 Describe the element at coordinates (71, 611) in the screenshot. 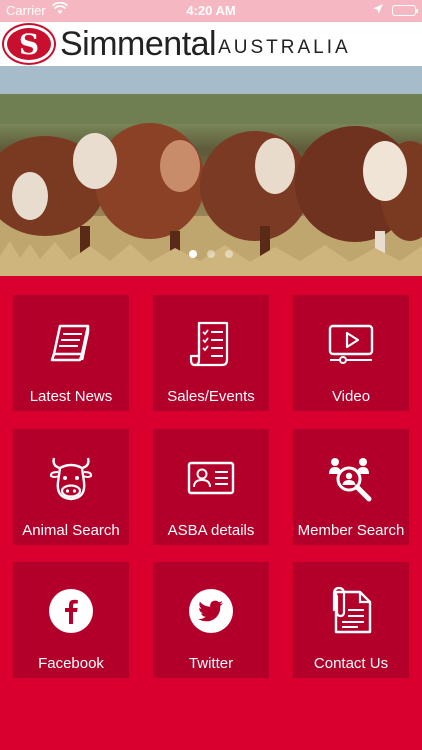

I see `facebook-icon` at that location.